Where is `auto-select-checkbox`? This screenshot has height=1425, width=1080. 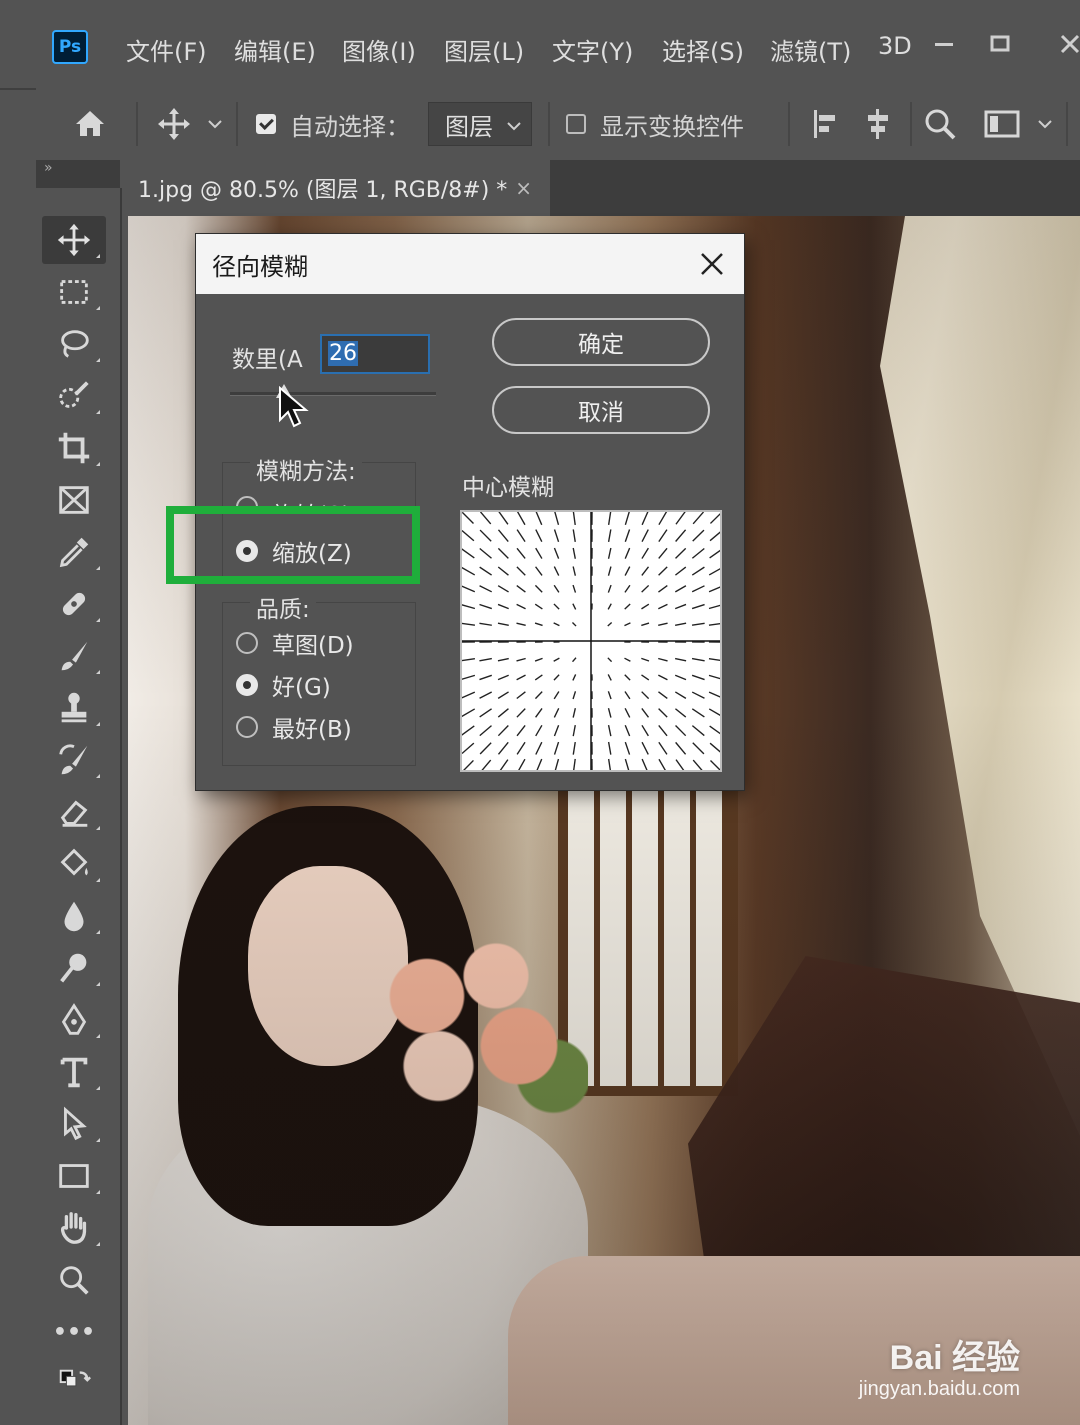
auto-select-checkbox is located at coordinates (266, 124).